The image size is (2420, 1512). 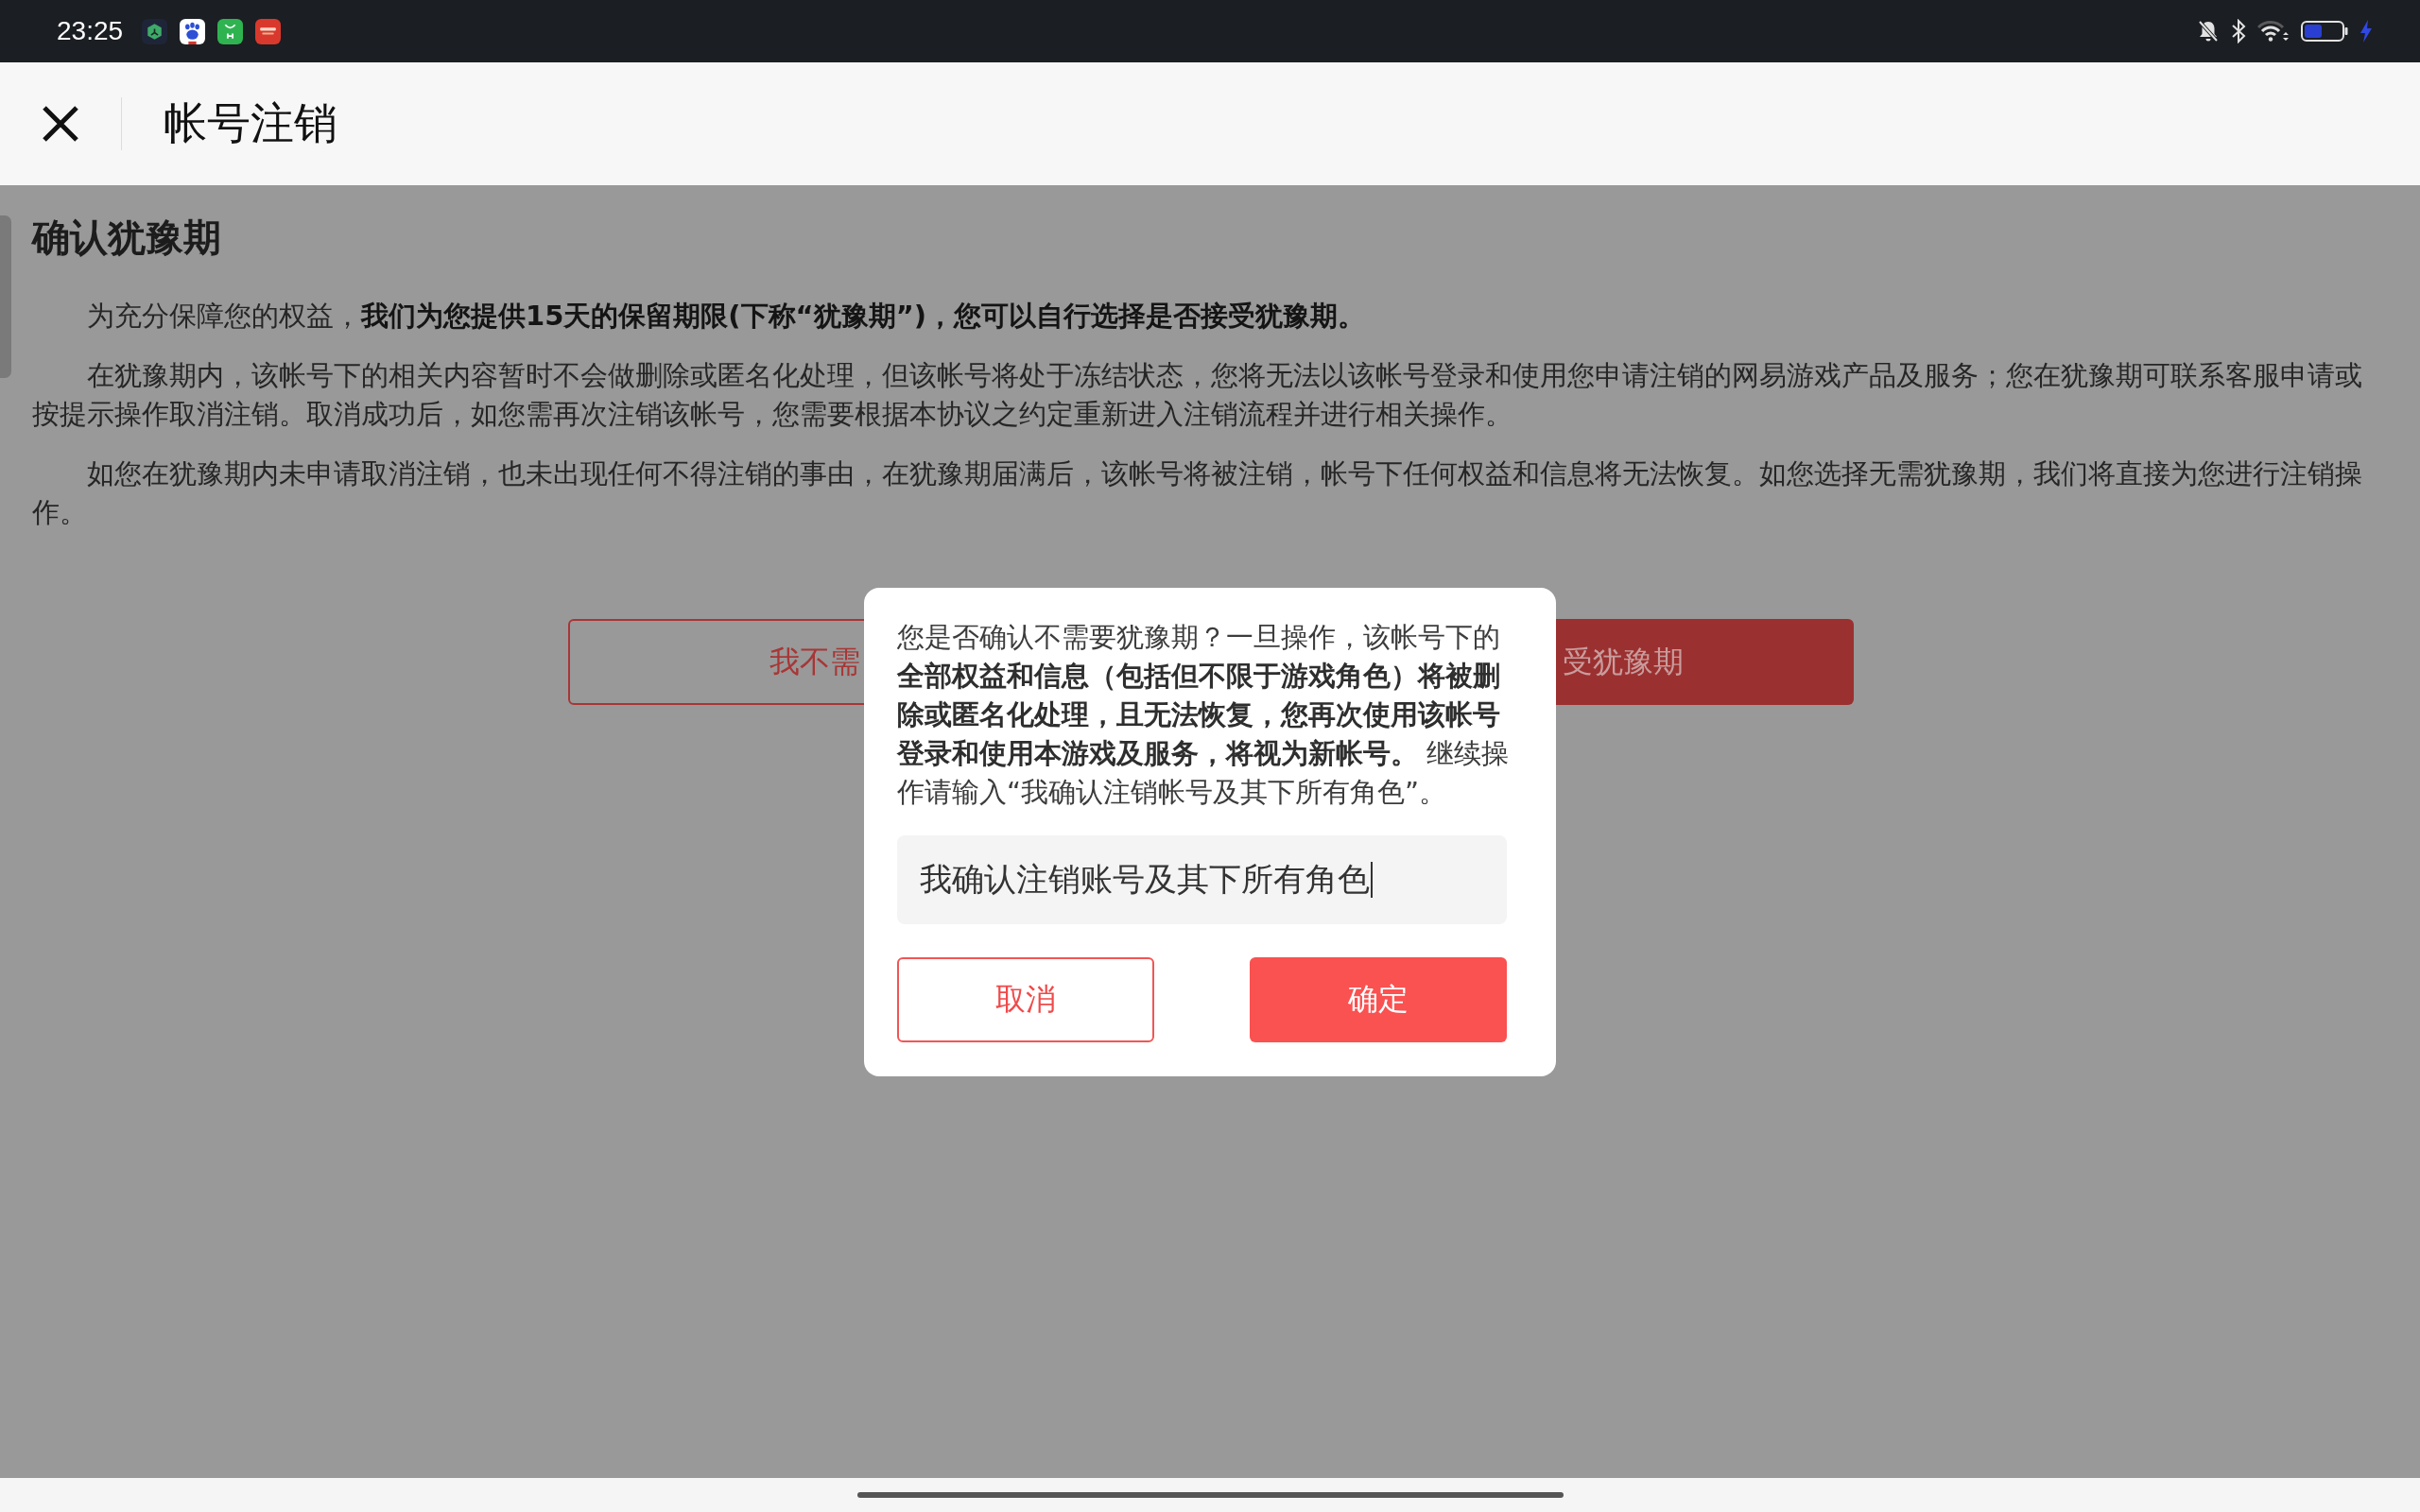 What do you see at coordinates (250, 123) in the screenshot?
I see `page-title: 帐号注销` at bounding box center [250, 123].